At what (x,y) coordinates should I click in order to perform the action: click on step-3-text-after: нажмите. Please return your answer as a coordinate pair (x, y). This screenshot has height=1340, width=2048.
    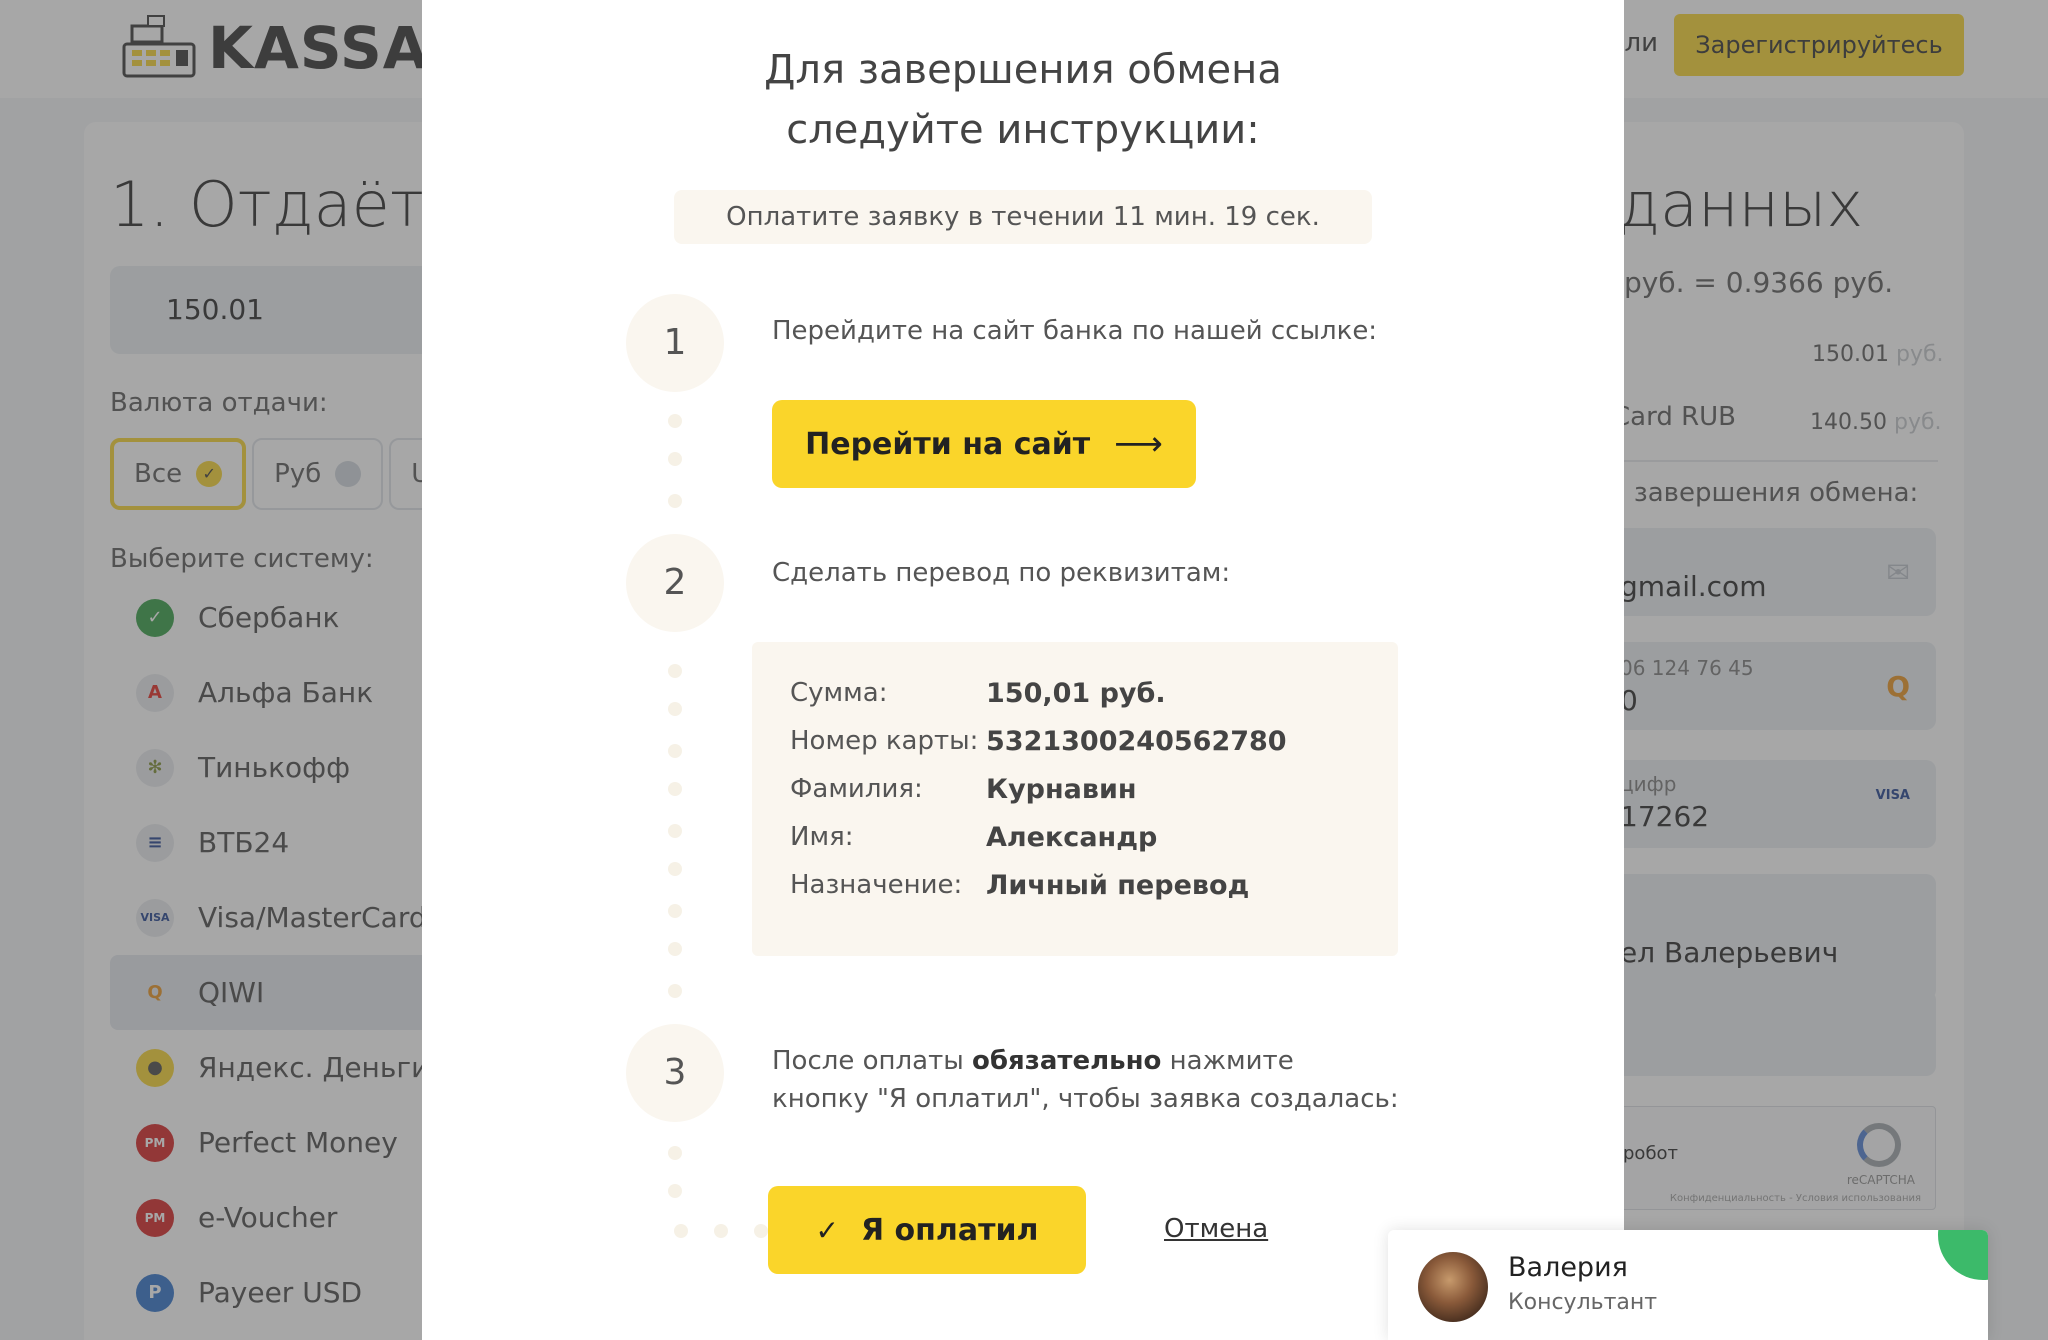
    Looking at the image, I should click on (1227, 1061).